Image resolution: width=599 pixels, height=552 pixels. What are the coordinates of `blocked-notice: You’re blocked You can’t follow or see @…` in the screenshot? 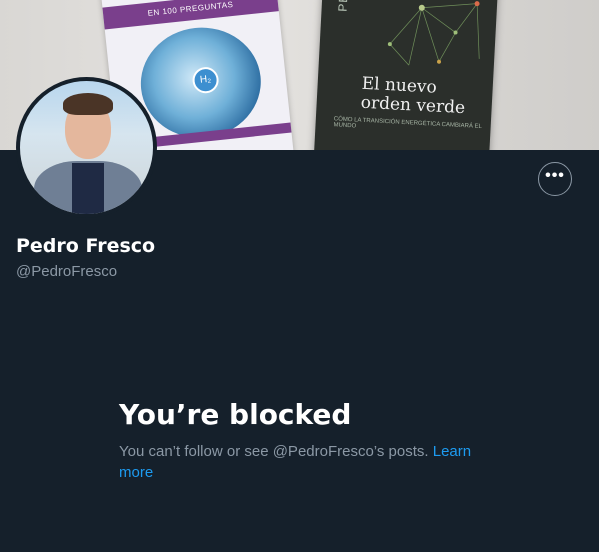 It's located at (299, 440).